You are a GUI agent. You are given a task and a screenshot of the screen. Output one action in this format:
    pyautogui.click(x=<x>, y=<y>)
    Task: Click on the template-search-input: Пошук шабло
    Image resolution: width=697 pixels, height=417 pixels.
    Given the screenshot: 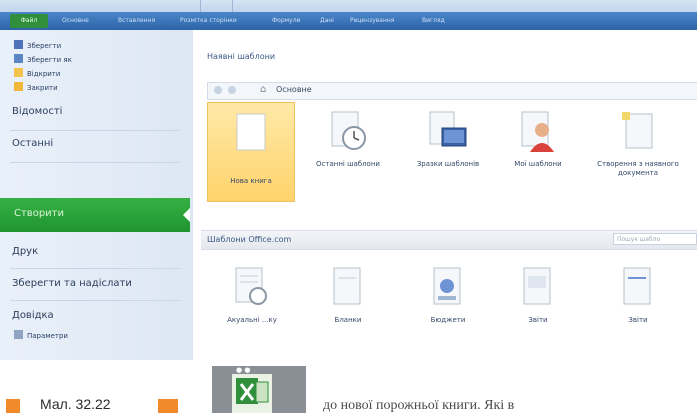 What is the action you would take?
    pyautogui.click(x=655, y=239)
    